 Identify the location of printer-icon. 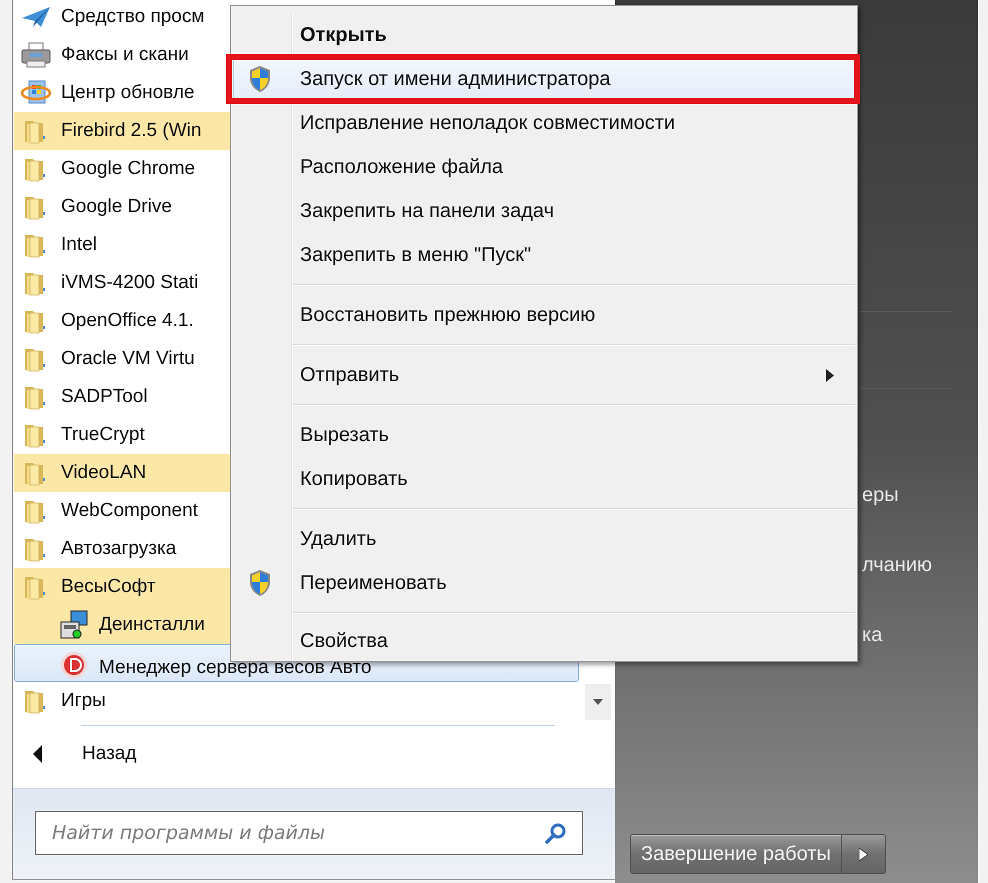
(36, 55).